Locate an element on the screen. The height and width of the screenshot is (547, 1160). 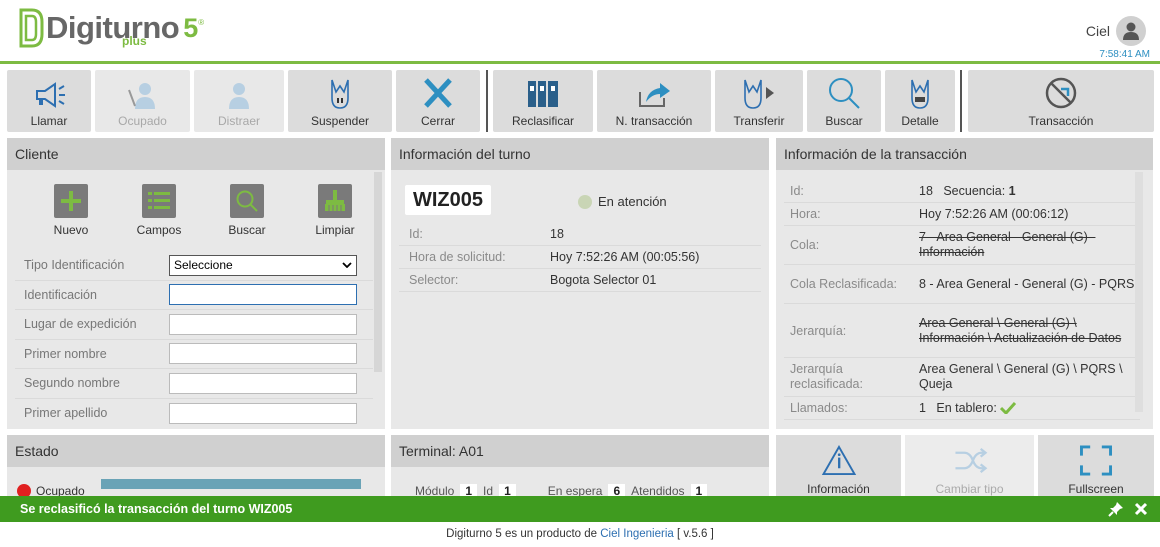
fullscreen-label: Fullscreen is located at coordinates (1096, 489).